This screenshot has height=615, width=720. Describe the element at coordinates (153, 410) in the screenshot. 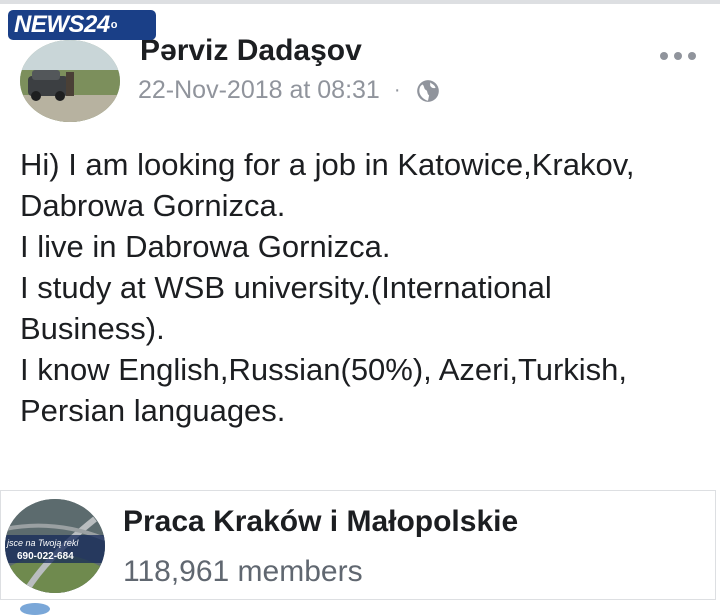

I see `post-line: Persian languages.` at that location.